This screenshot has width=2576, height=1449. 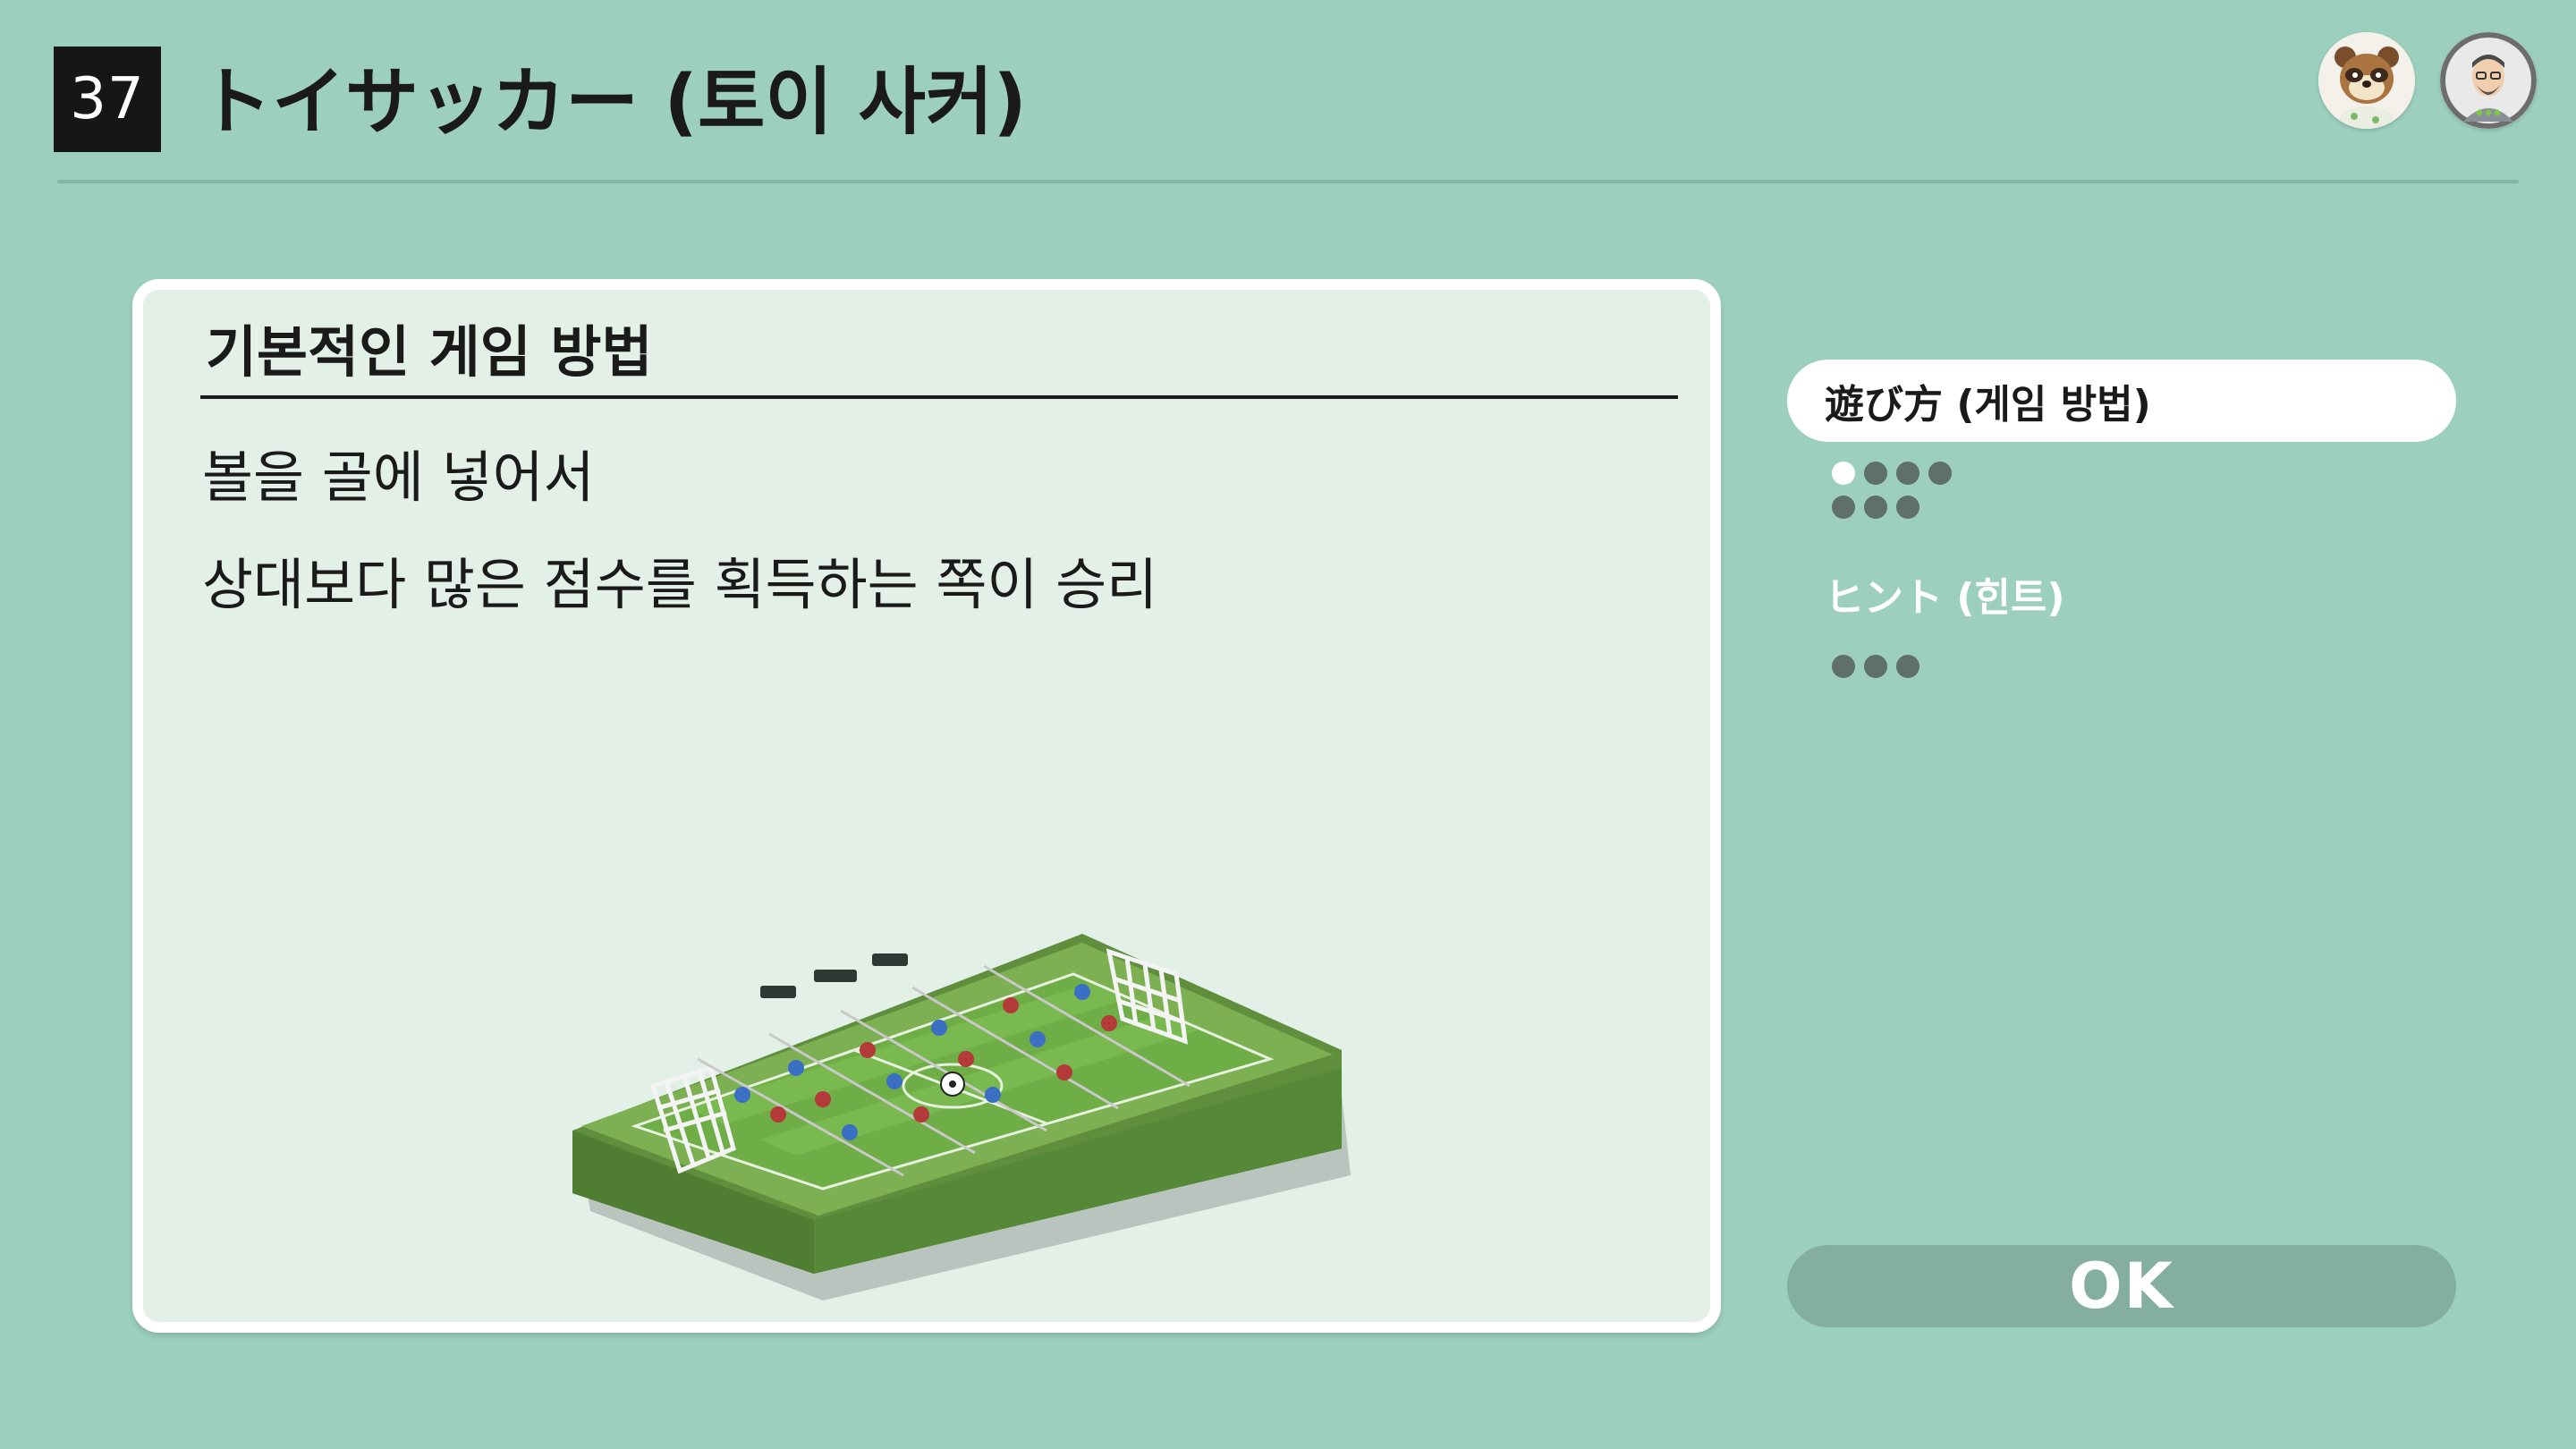 I want to click on header-divider, so click(x=1288, y=181).